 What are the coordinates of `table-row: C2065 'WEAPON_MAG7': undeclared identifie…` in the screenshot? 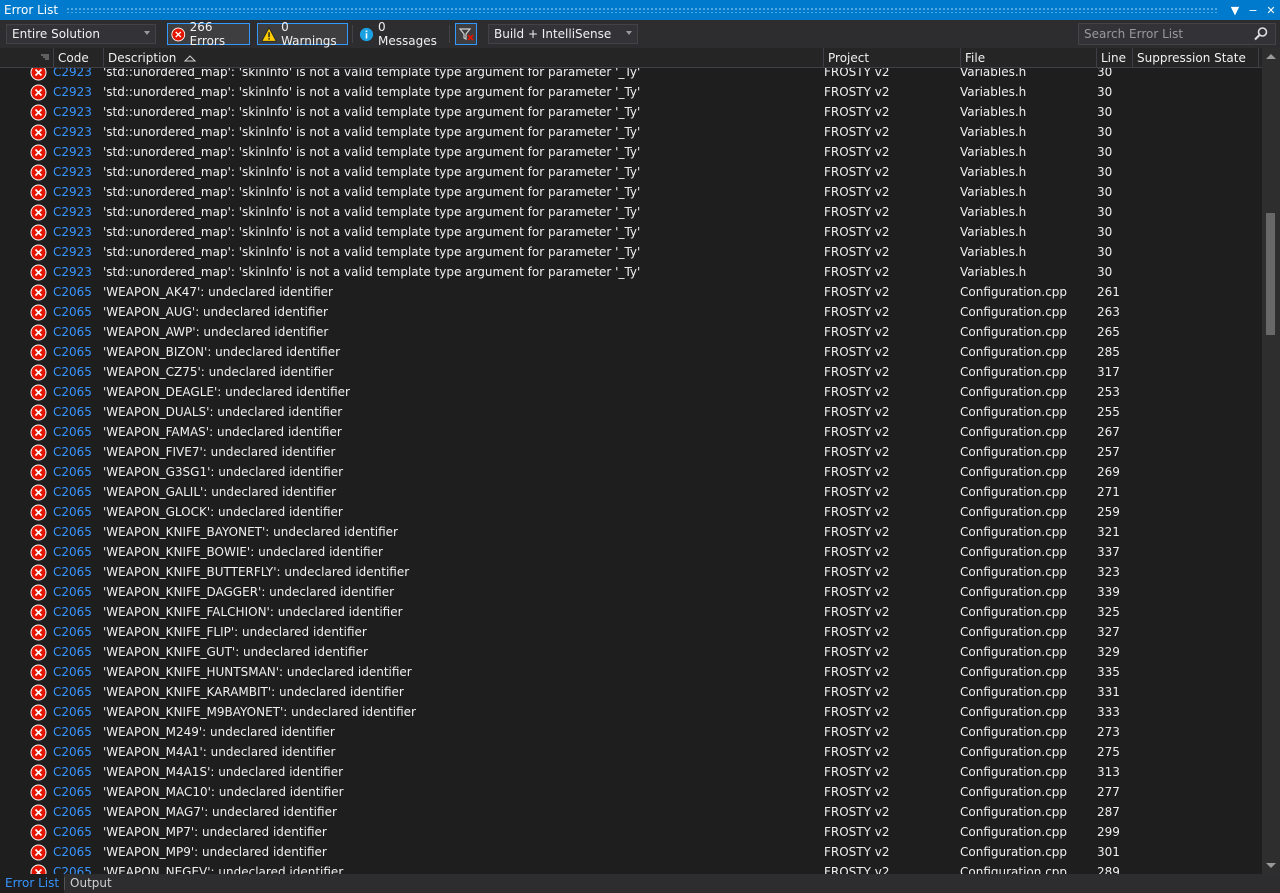 It's located at (631, 812).